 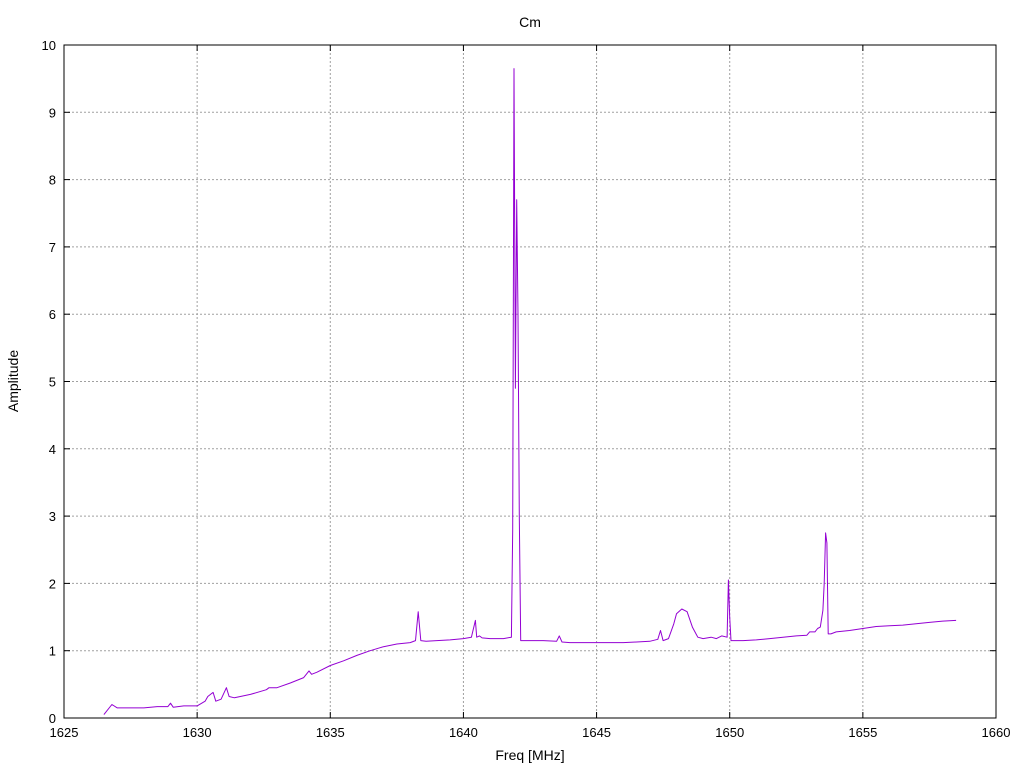 What do you see at coordinates (52, 247) in the screenshot?
I see `y-tick-label: 7` at bounding box center [52, 247].